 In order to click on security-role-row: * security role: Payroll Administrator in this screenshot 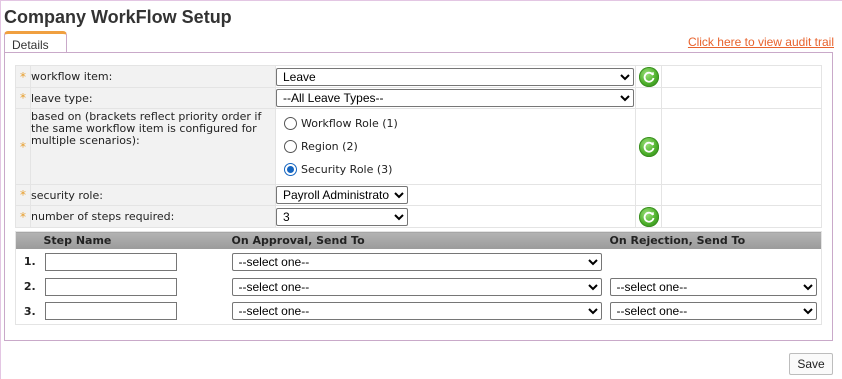, I will do `click(418, 195)`.